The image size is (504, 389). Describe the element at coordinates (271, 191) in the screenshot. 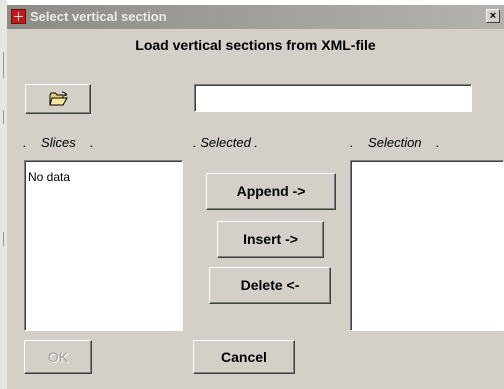

I see `append-button: Append ->` at that location.